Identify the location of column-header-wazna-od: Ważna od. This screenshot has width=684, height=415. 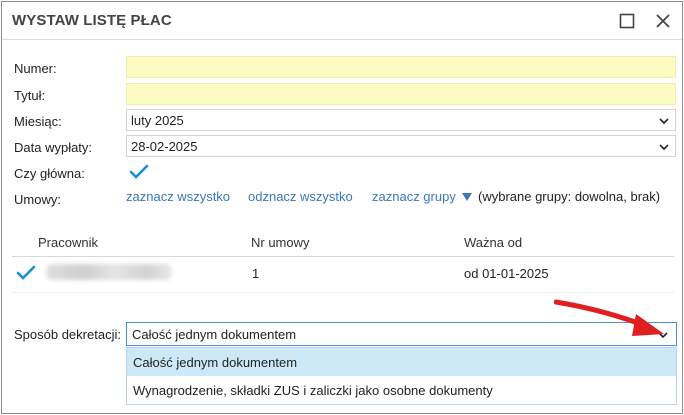
(493, 242).